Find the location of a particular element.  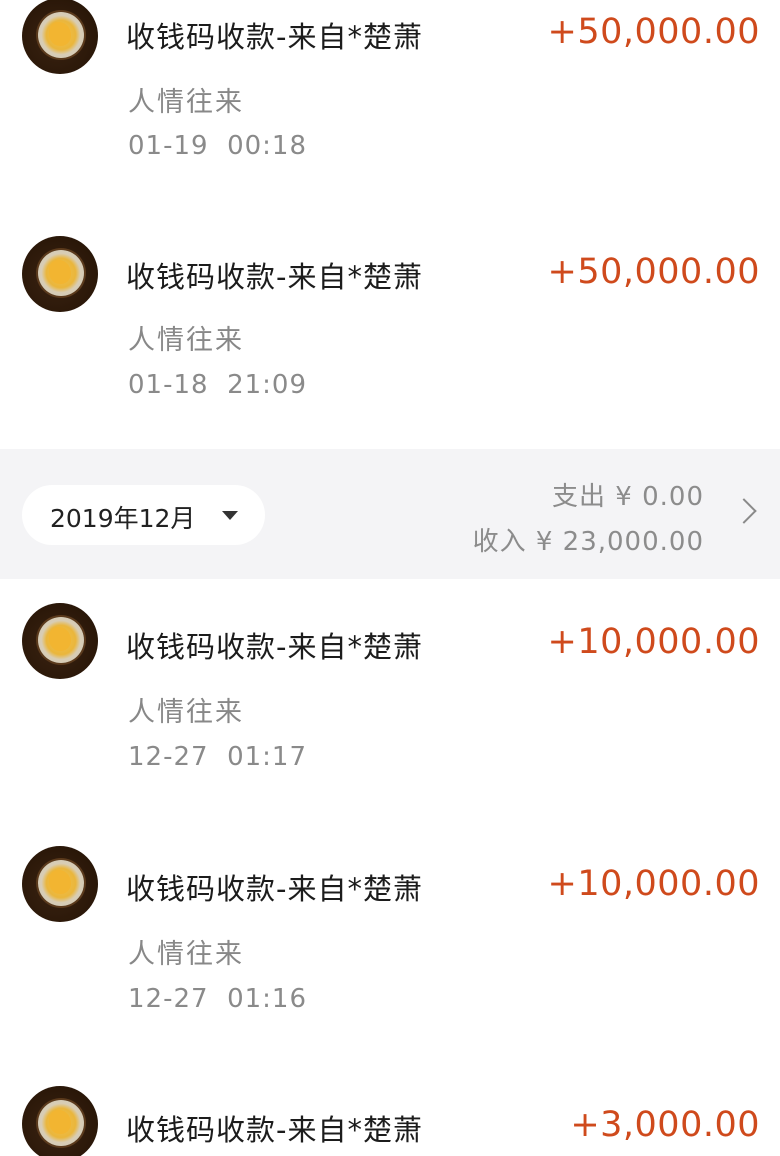

transaction-time: 01-19 00:18 is located at coordinates (218, 146).